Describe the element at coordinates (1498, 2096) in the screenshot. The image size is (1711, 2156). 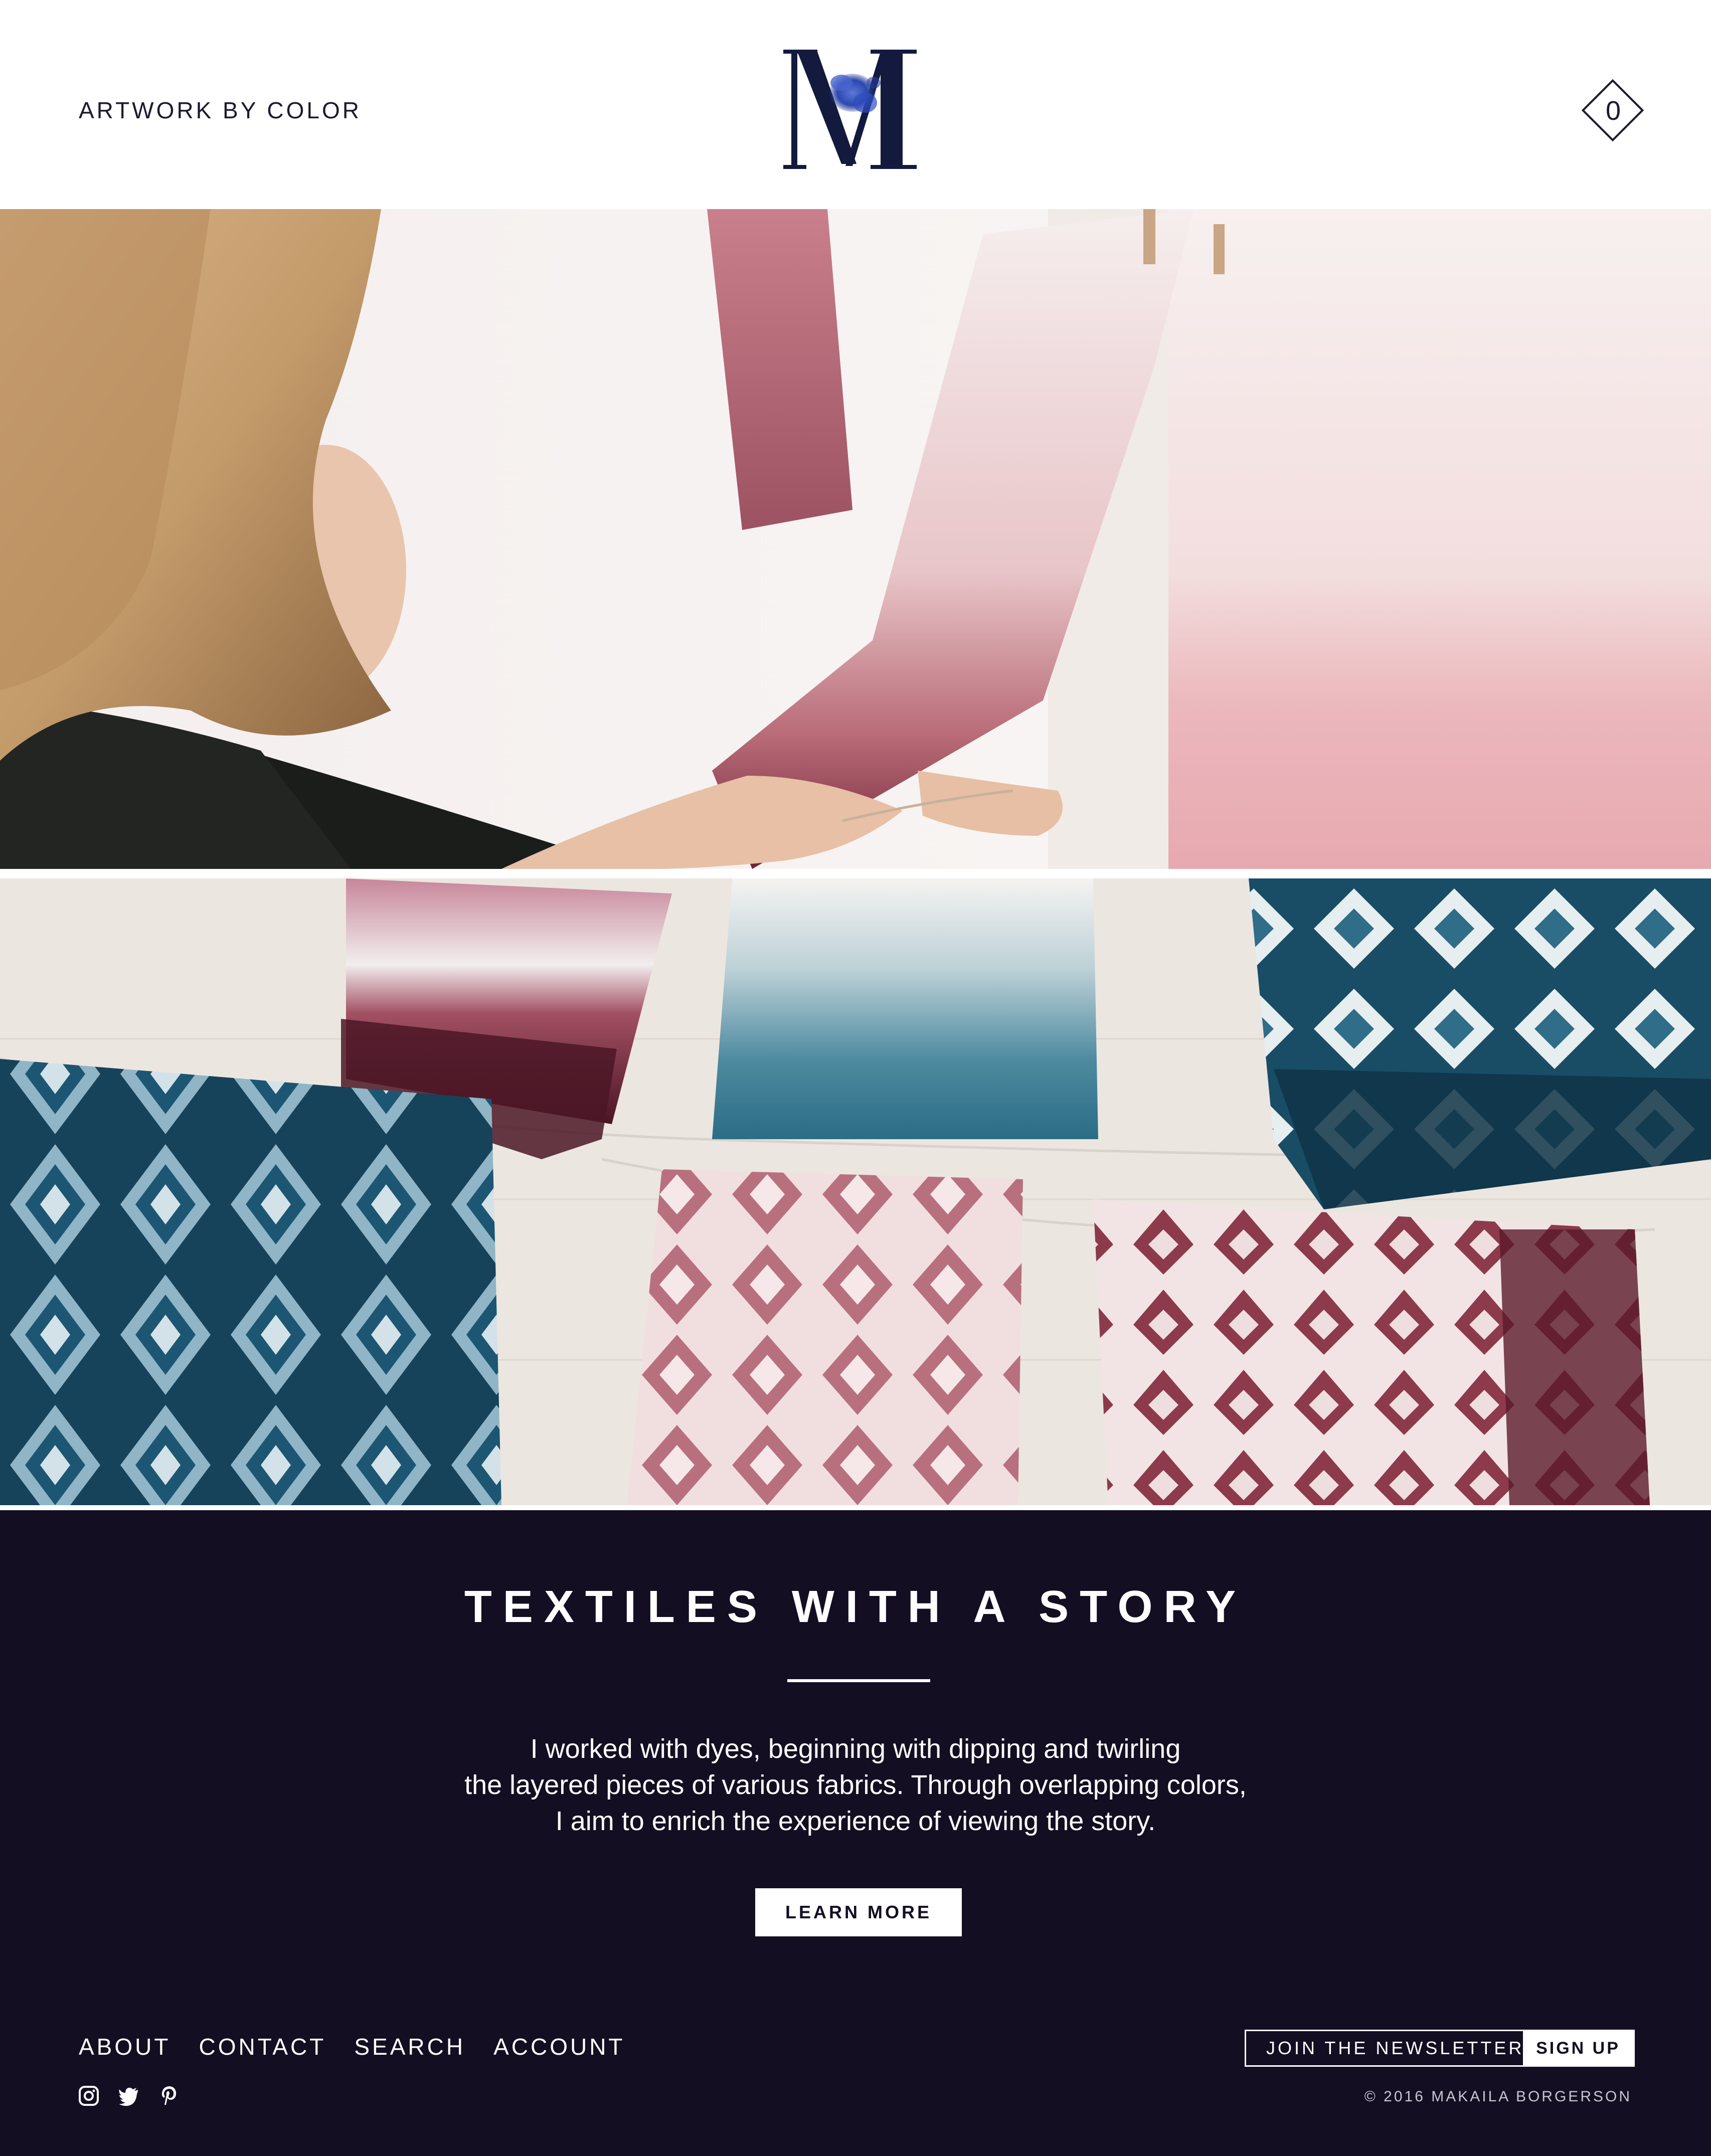
I see `copyright-text: © 2016 MAKAILA BORGERSON` at that location.